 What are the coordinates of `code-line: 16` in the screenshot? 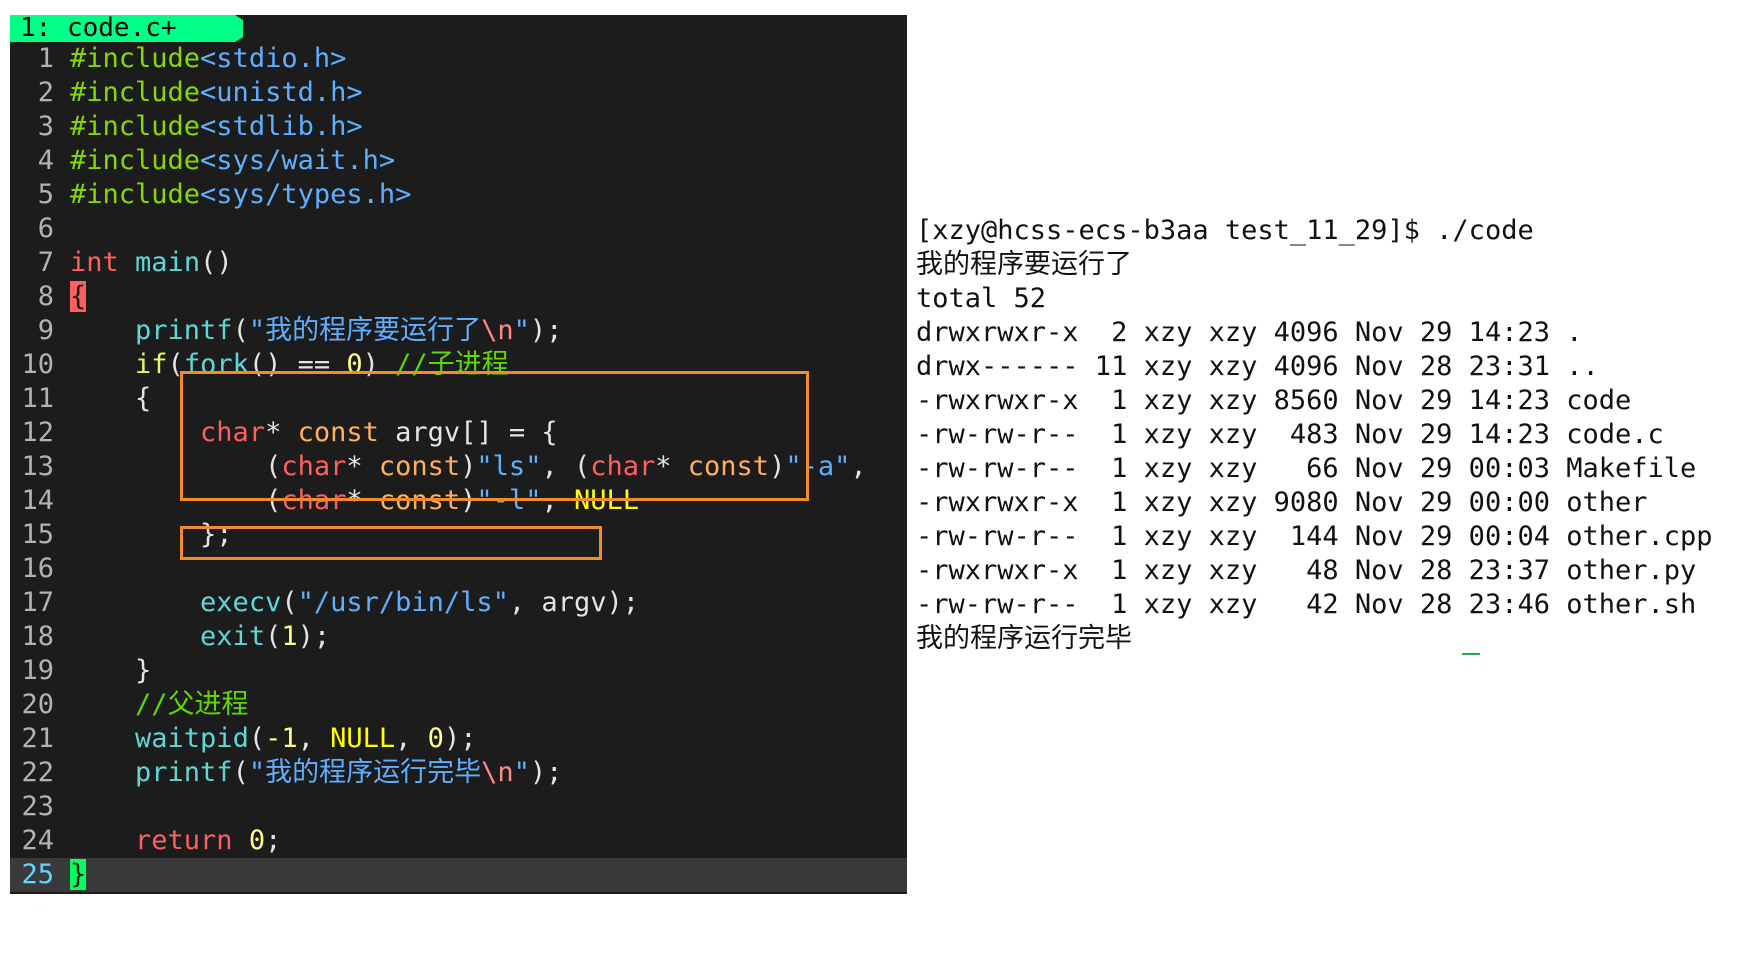 It's located at (458, 569).